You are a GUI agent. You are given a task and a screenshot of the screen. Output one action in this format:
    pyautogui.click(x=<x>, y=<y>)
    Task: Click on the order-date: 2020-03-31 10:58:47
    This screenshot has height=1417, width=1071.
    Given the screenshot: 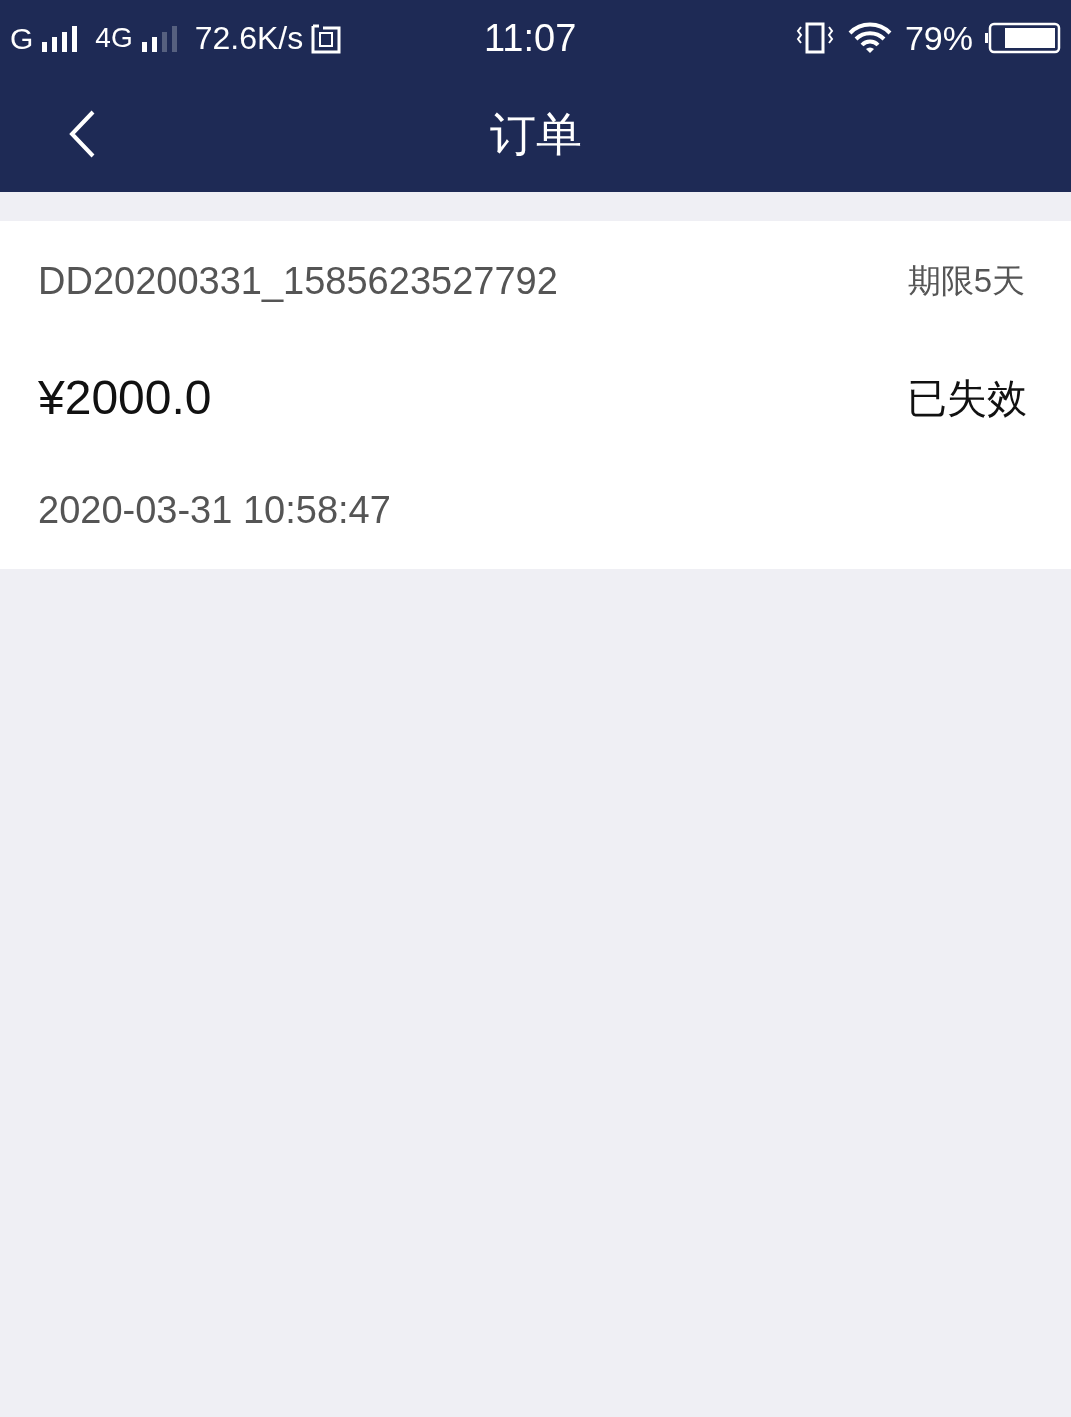 What is the action you would take?
    pyautogui.click(x=214, y=510)
    